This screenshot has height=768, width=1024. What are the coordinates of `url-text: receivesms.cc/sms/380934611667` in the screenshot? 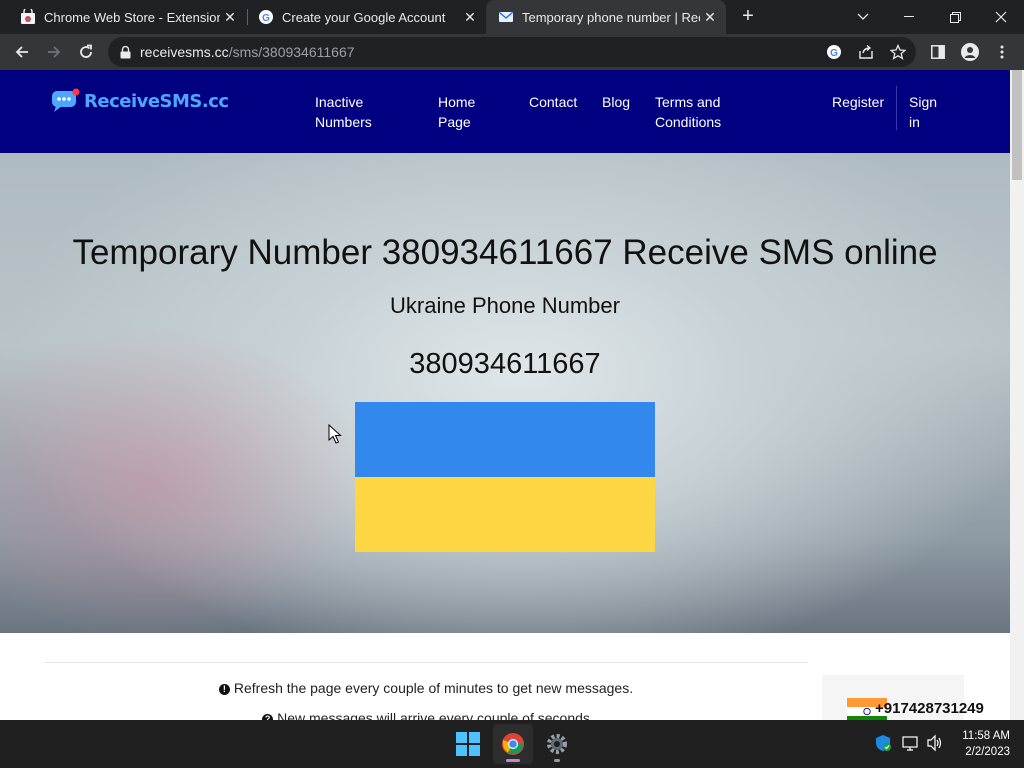 It's located at (247, 52).